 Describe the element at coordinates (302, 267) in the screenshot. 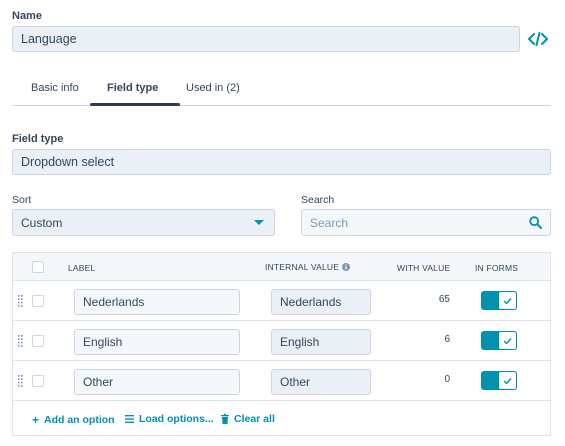

I see `header-internal-value-text: INTERNAL VALUE` at that location.